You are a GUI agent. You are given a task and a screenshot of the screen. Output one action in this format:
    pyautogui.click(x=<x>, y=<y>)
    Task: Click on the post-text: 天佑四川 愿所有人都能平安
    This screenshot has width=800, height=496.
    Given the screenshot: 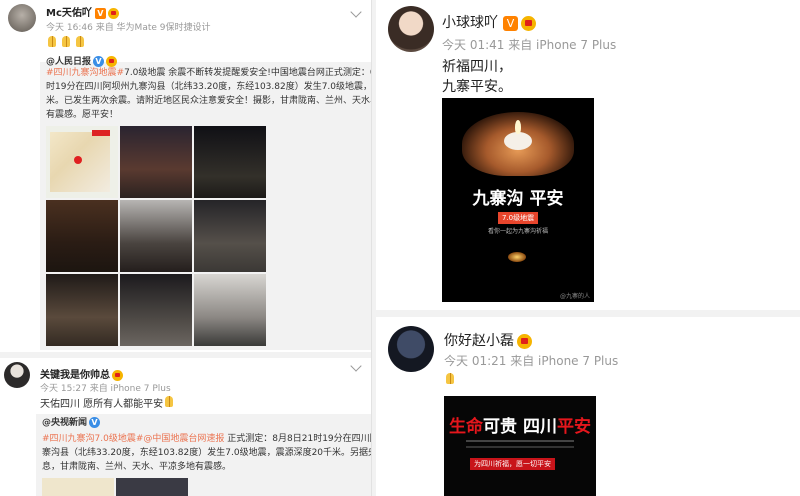 What is the action you would take?
    pyautogui.click(x=108, y=402)
    